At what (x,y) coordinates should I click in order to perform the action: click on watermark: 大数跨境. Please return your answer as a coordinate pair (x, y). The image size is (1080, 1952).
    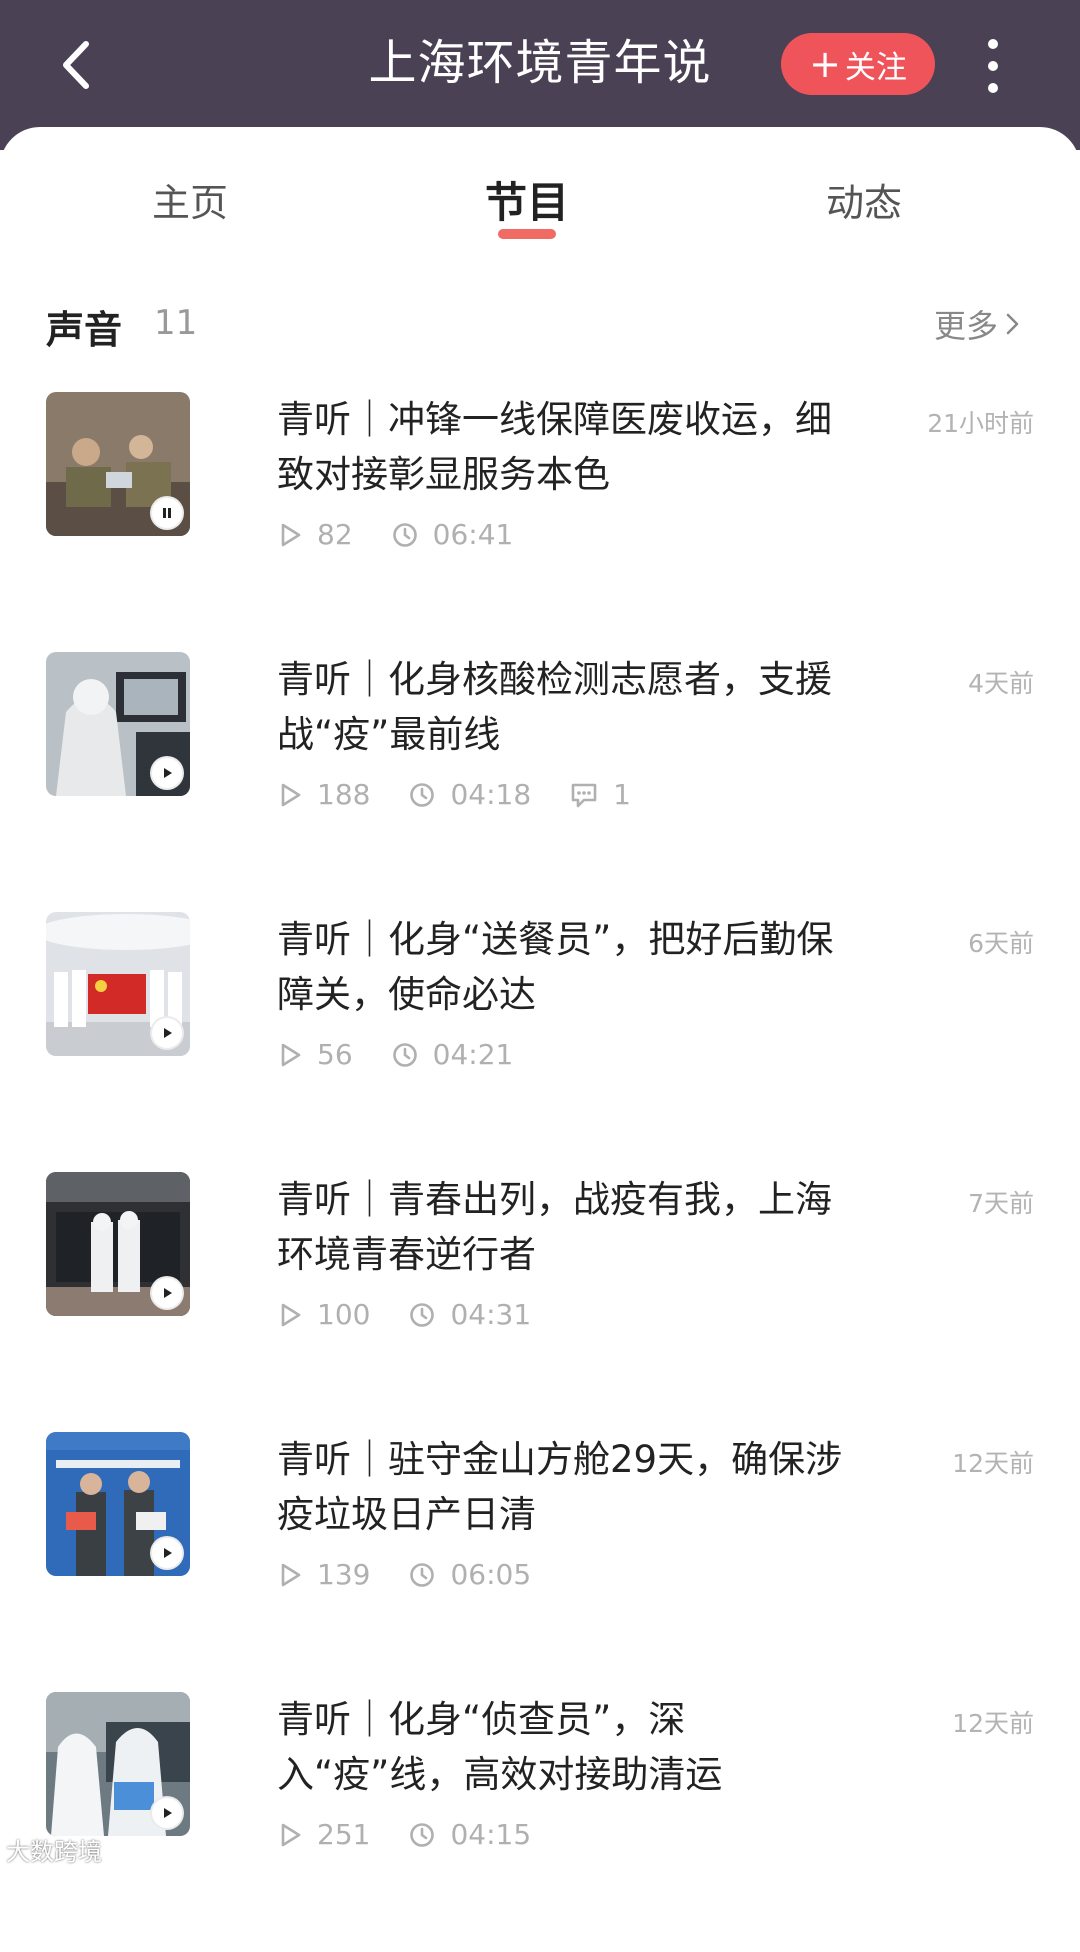
    Looking at the image, I should click on (54, 1849).